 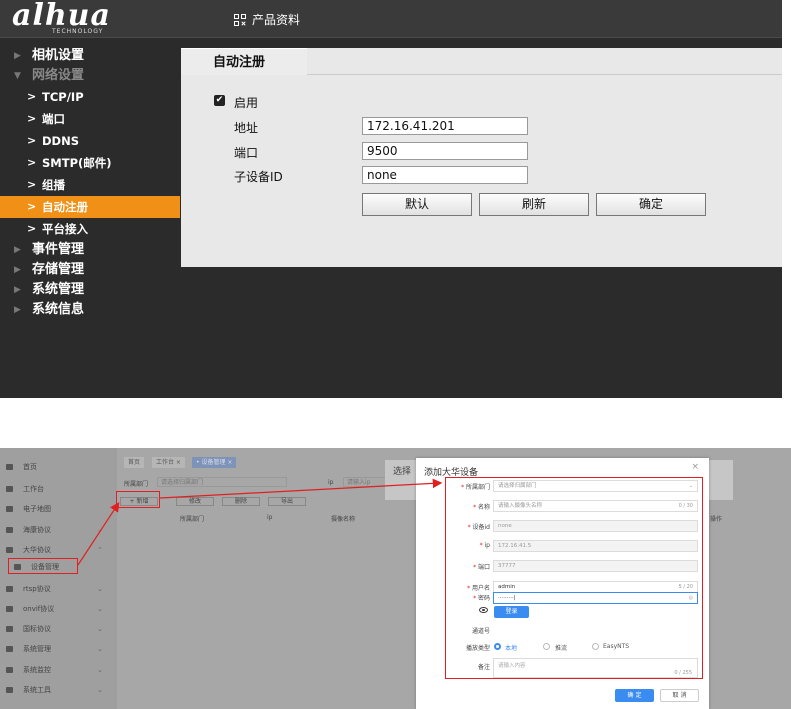 What do you see at coordinates (246, 103) in the screenshot?
I see `enable-label: 启用` at bounding box center [246, 103].